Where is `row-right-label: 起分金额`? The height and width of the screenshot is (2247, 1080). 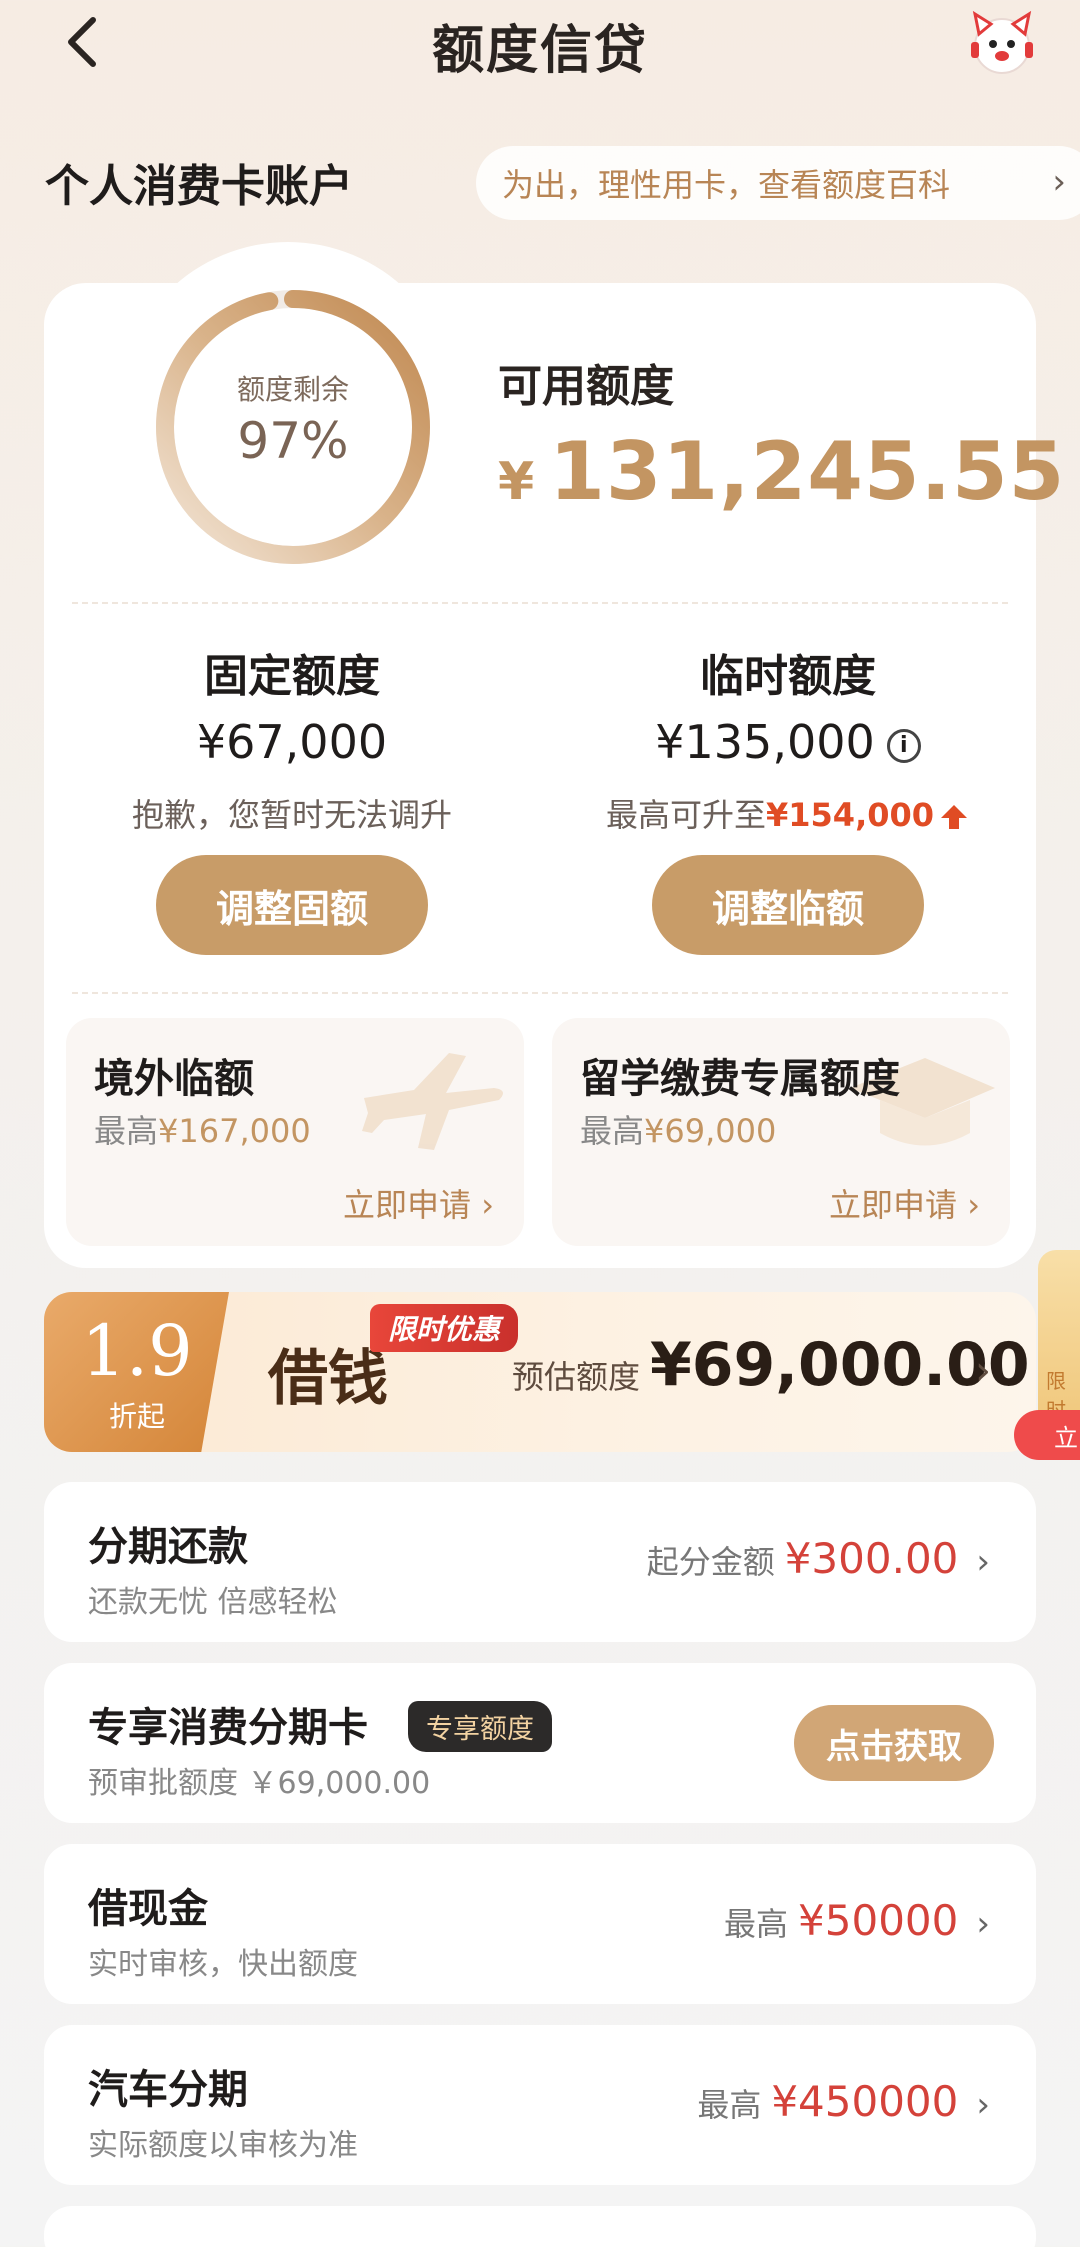 row-right-label: 起分金额 is located at coordinates (710, 1562).